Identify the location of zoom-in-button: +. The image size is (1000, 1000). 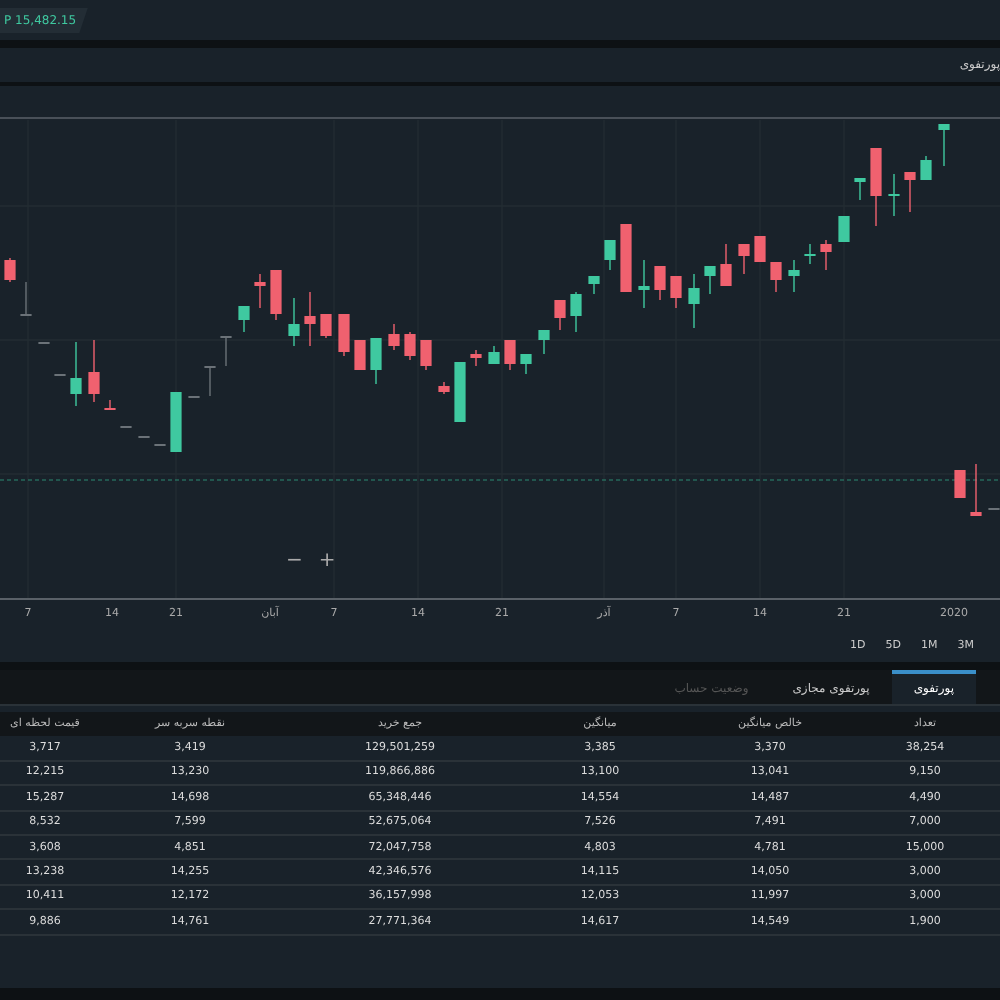
(327, 562).